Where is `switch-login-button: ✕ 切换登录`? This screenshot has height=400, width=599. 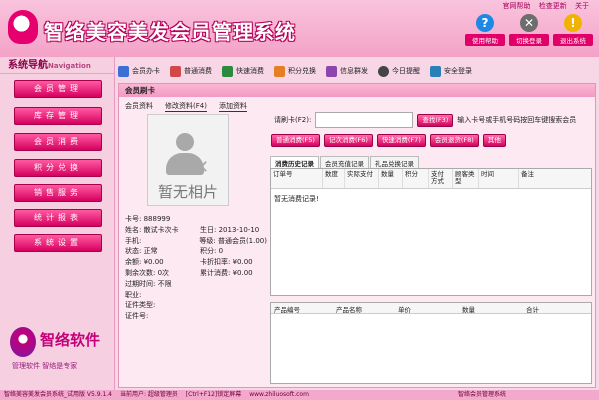
switch-login-button: ✕ 切换登录 is located at coordinates (529, 30).